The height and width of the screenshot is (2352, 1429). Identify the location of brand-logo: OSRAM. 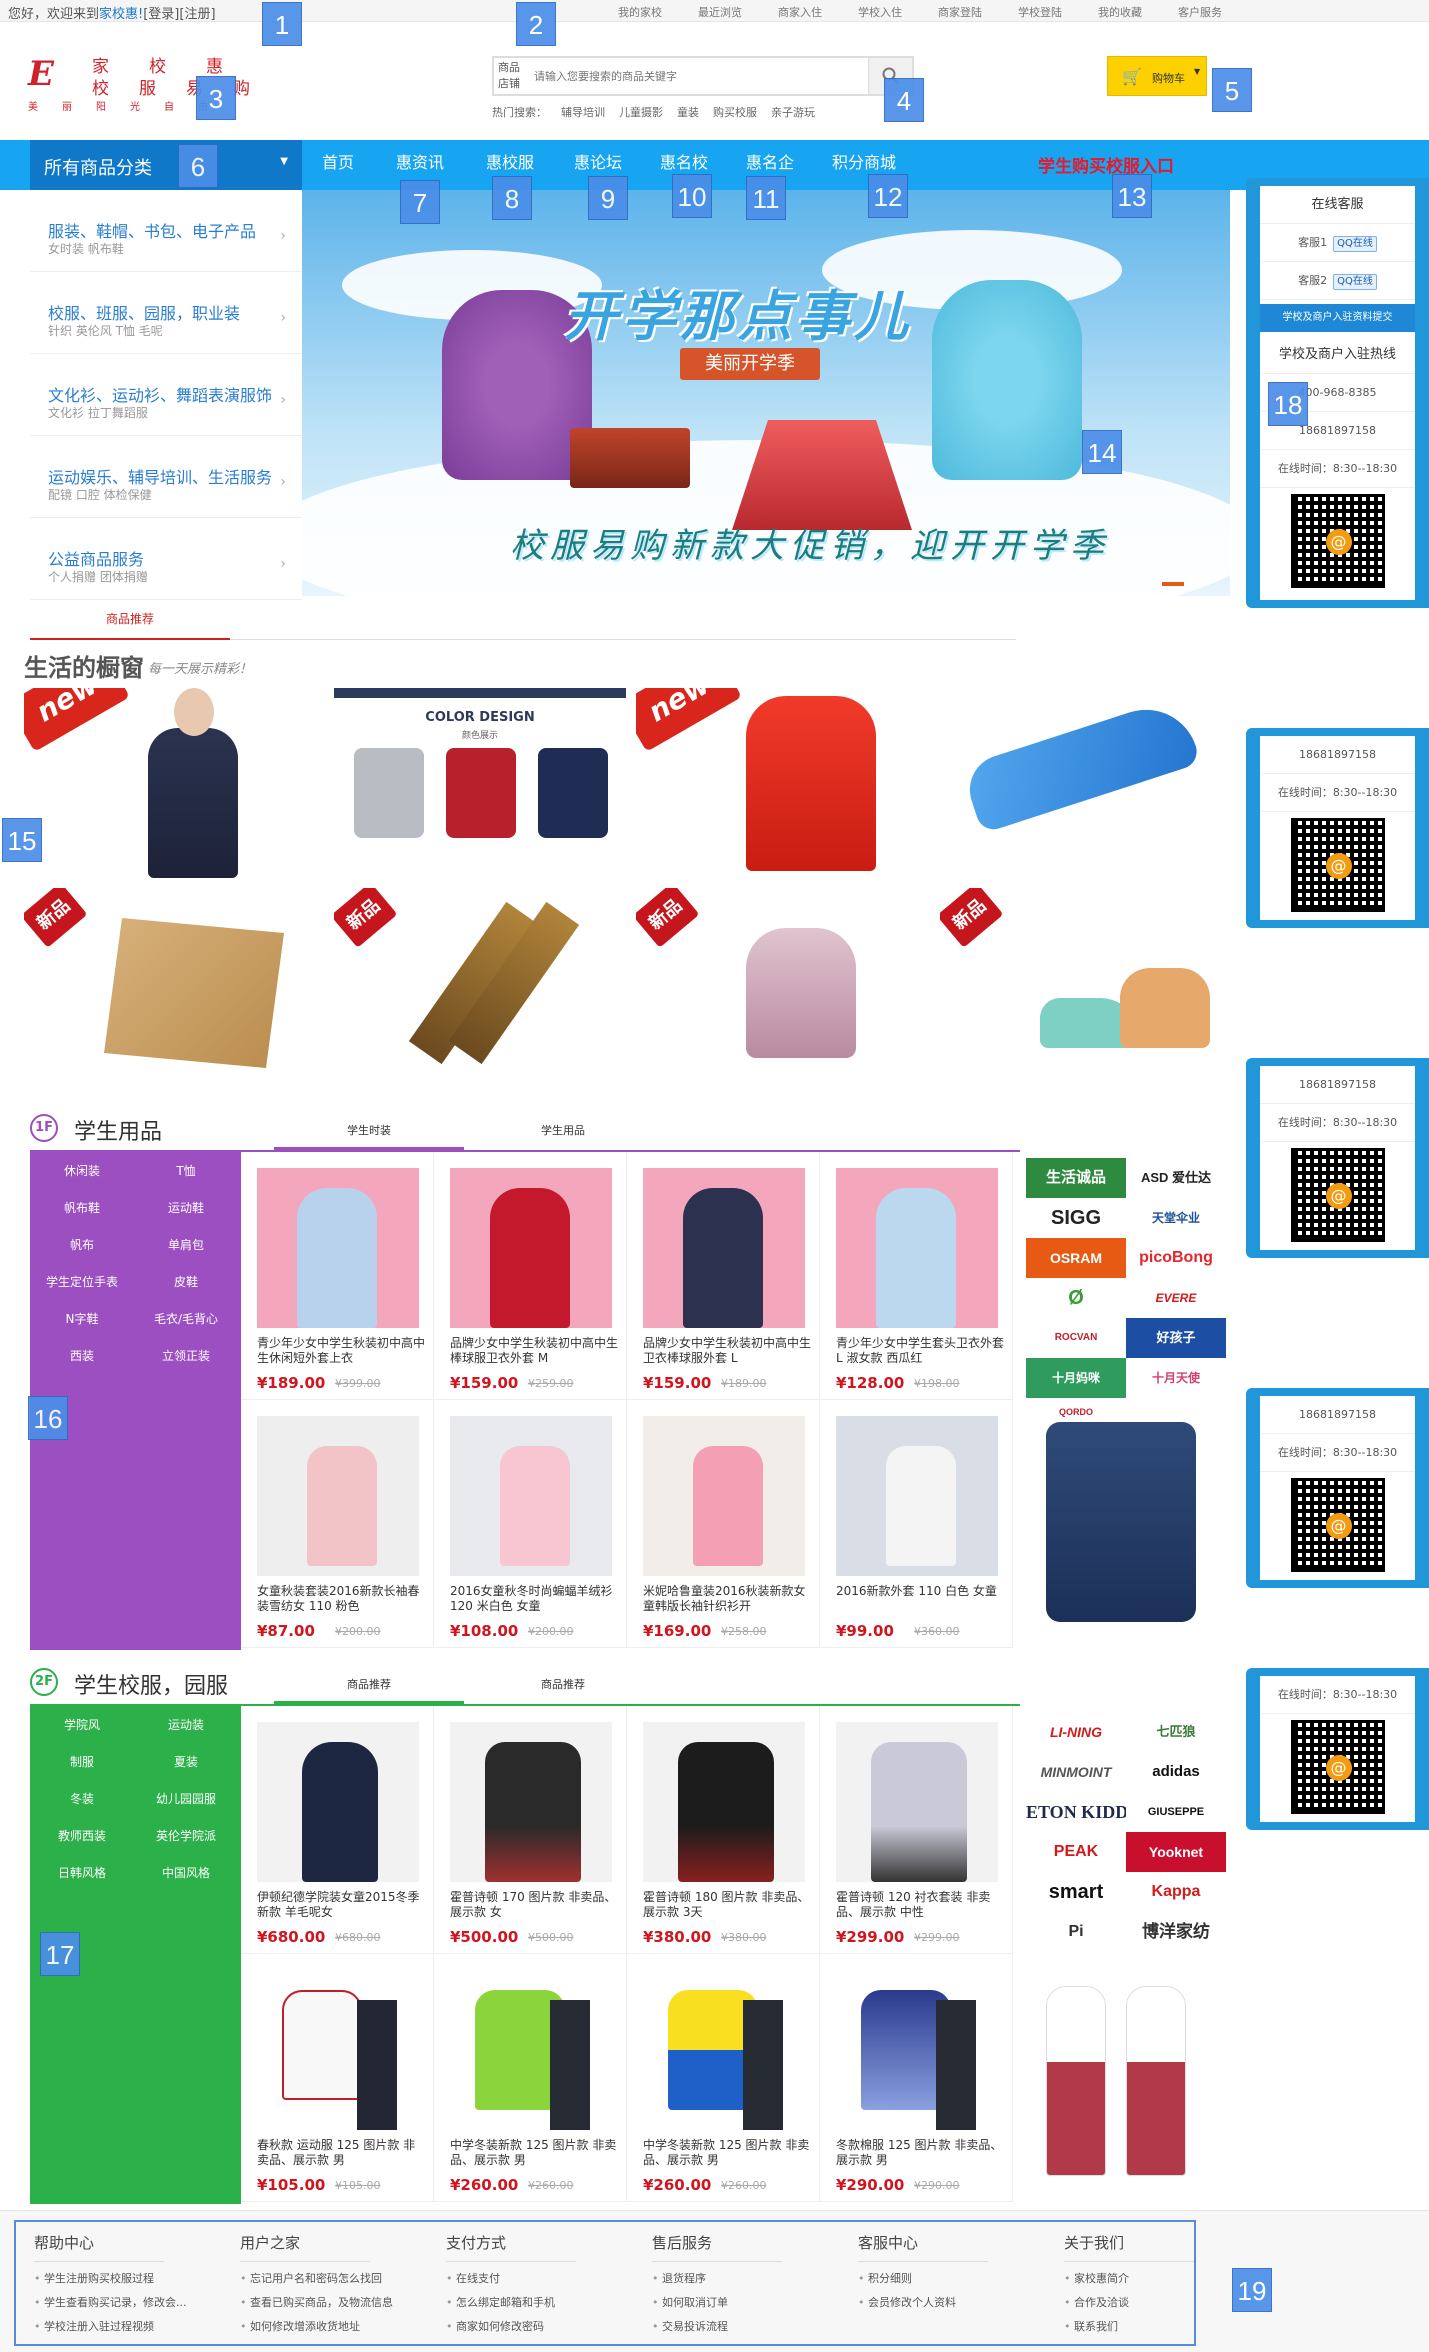
(1076, 1258).